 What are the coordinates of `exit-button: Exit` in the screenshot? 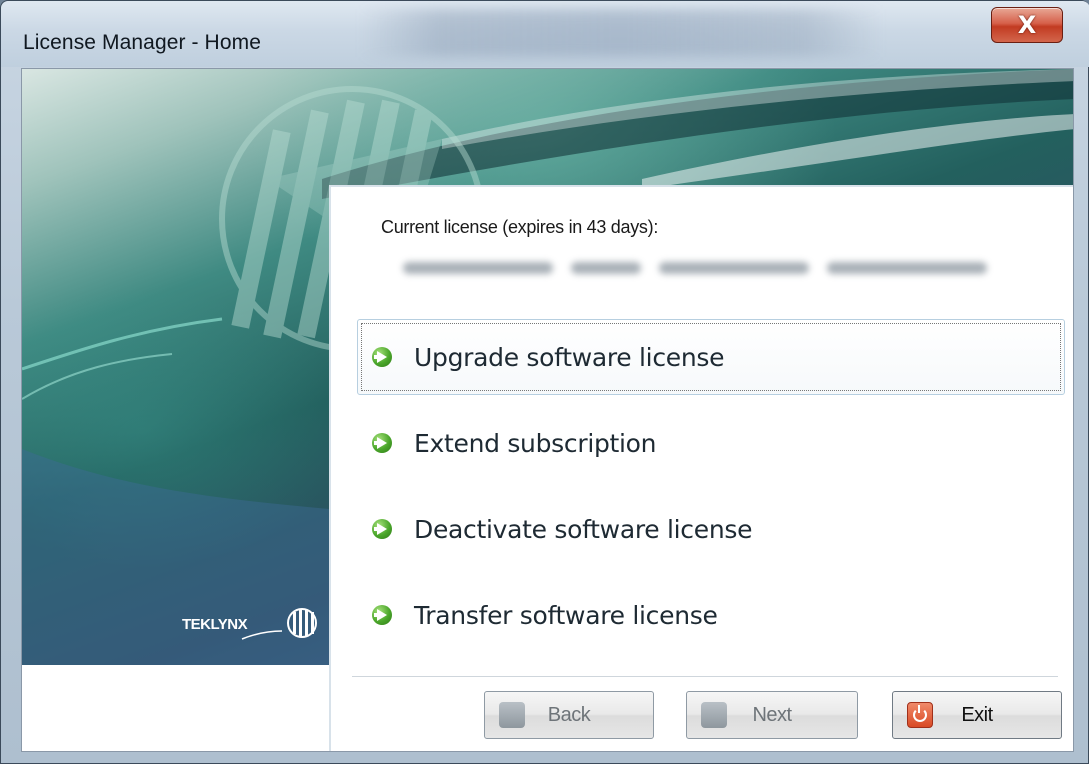 It's located at (977, 715).